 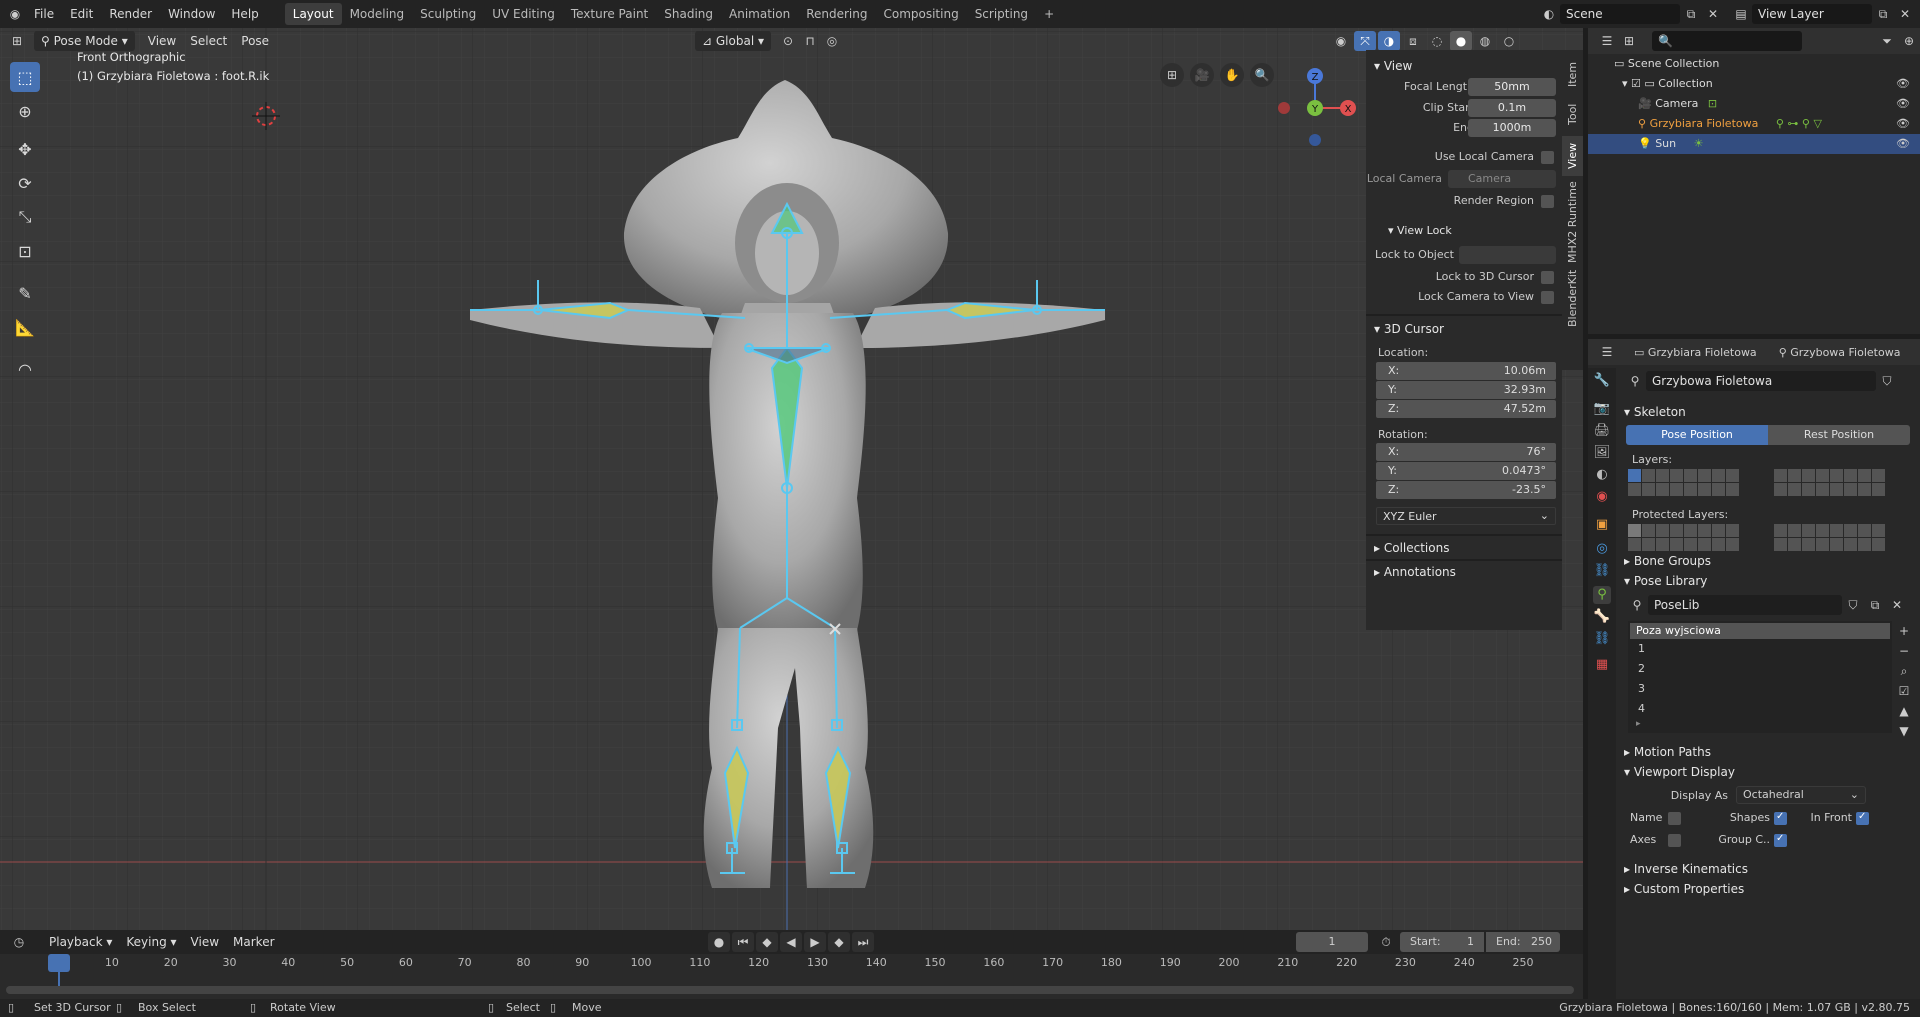 What do you see at coordinates (1679, 772) in the screenshot?
I see `viewport-display-section-header: ▾ Viewport Display` at bounding box center [1679, 772].